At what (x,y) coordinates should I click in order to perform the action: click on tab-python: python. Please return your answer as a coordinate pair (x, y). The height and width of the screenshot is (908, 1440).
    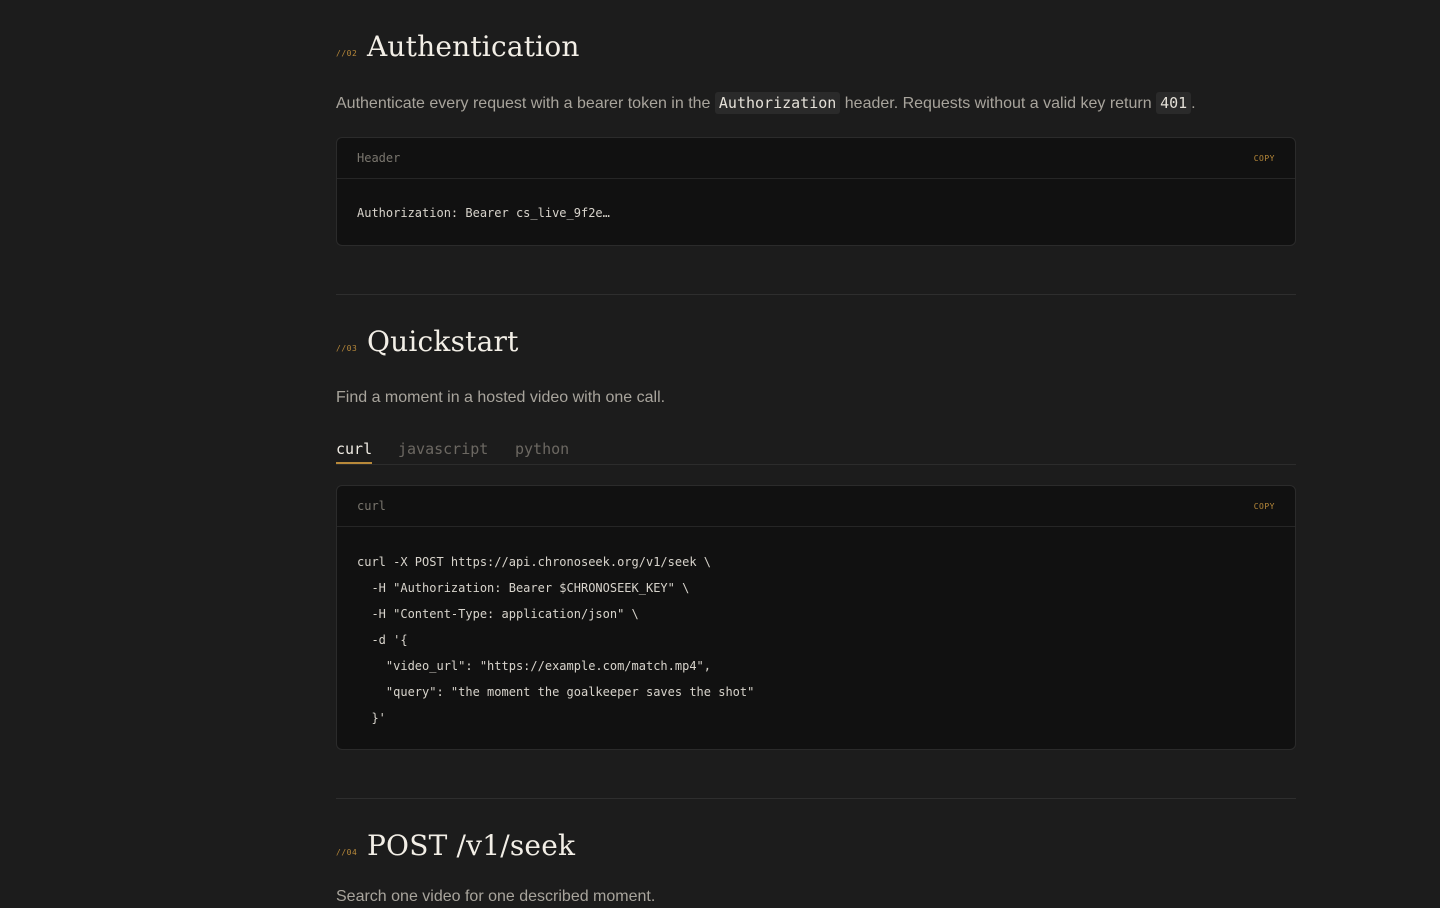
    Looking at the image, I should click on (542, 449).